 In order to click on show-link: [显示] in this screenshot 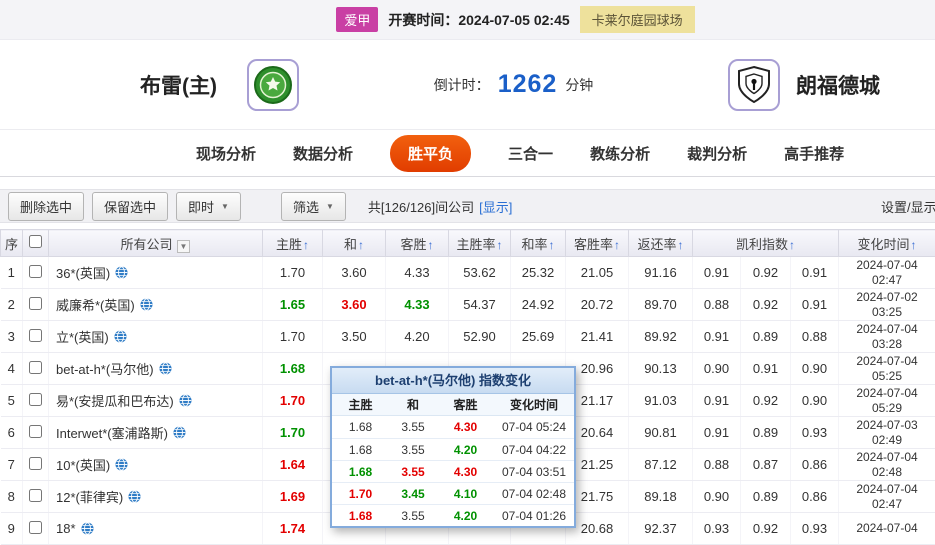, I will do `click(495, 206)`.